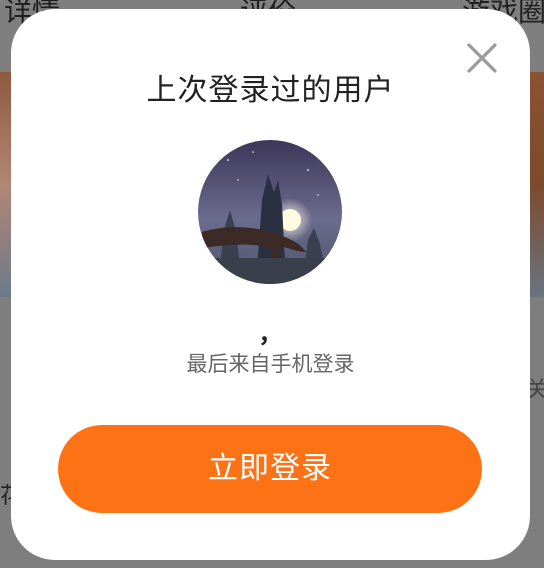 This screenshot has height=568, width=544. Describe the element at coordinates (270, 364) in the screenshot. I see `last-login-info: 最后来自手机登录` at that location.